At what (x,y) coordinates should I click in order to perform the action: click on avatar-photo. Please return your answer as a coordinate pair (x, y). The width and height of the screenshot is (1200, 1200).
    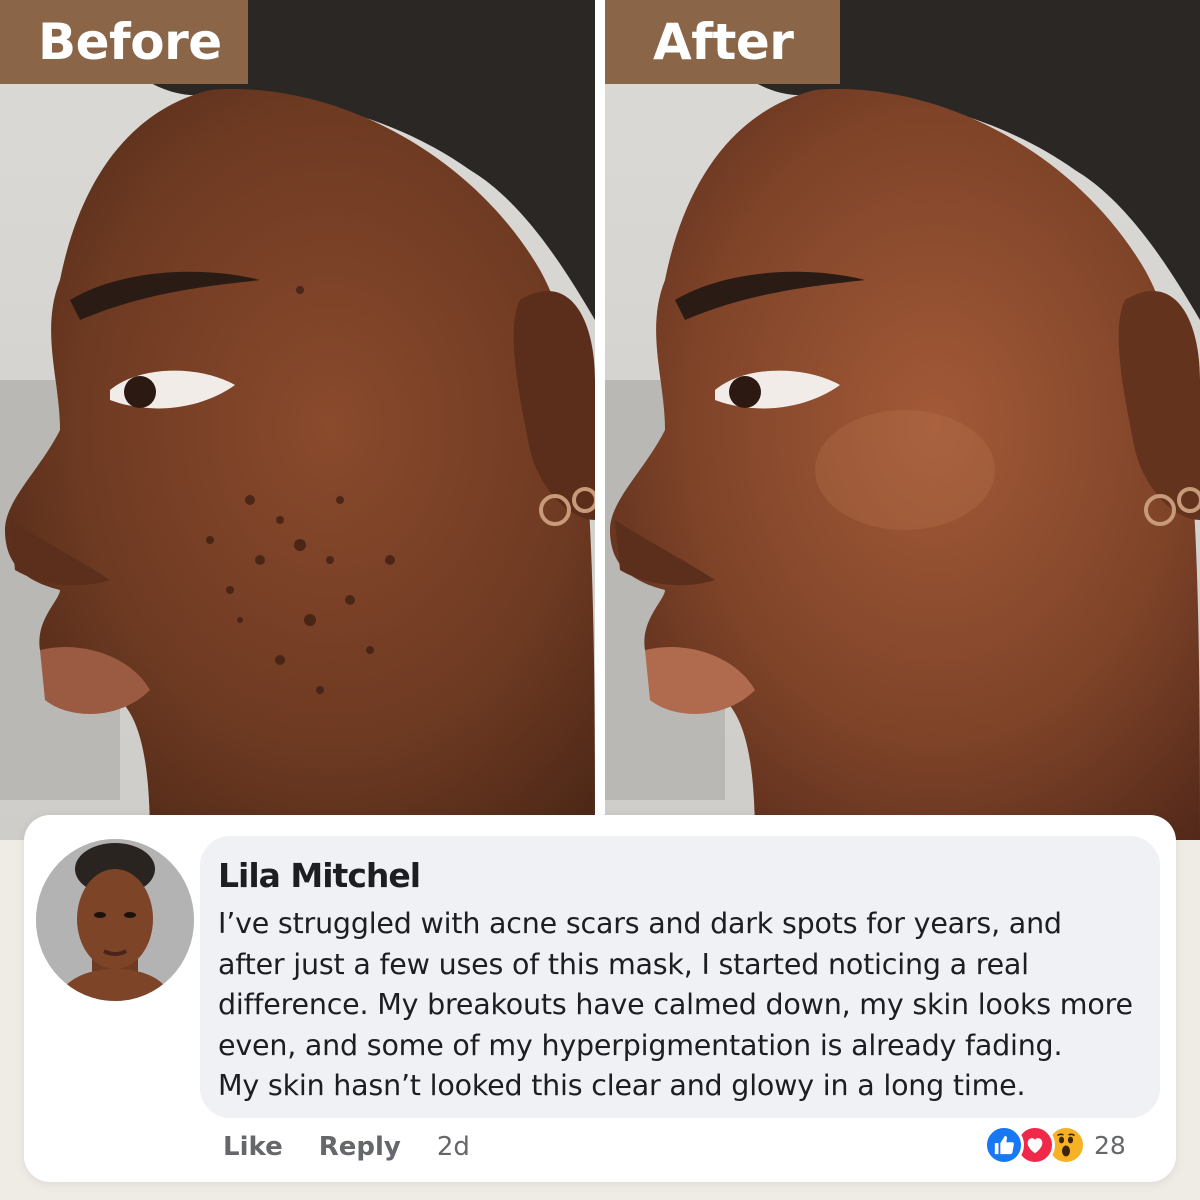
    Looking at the image, I should click on (115, 920).